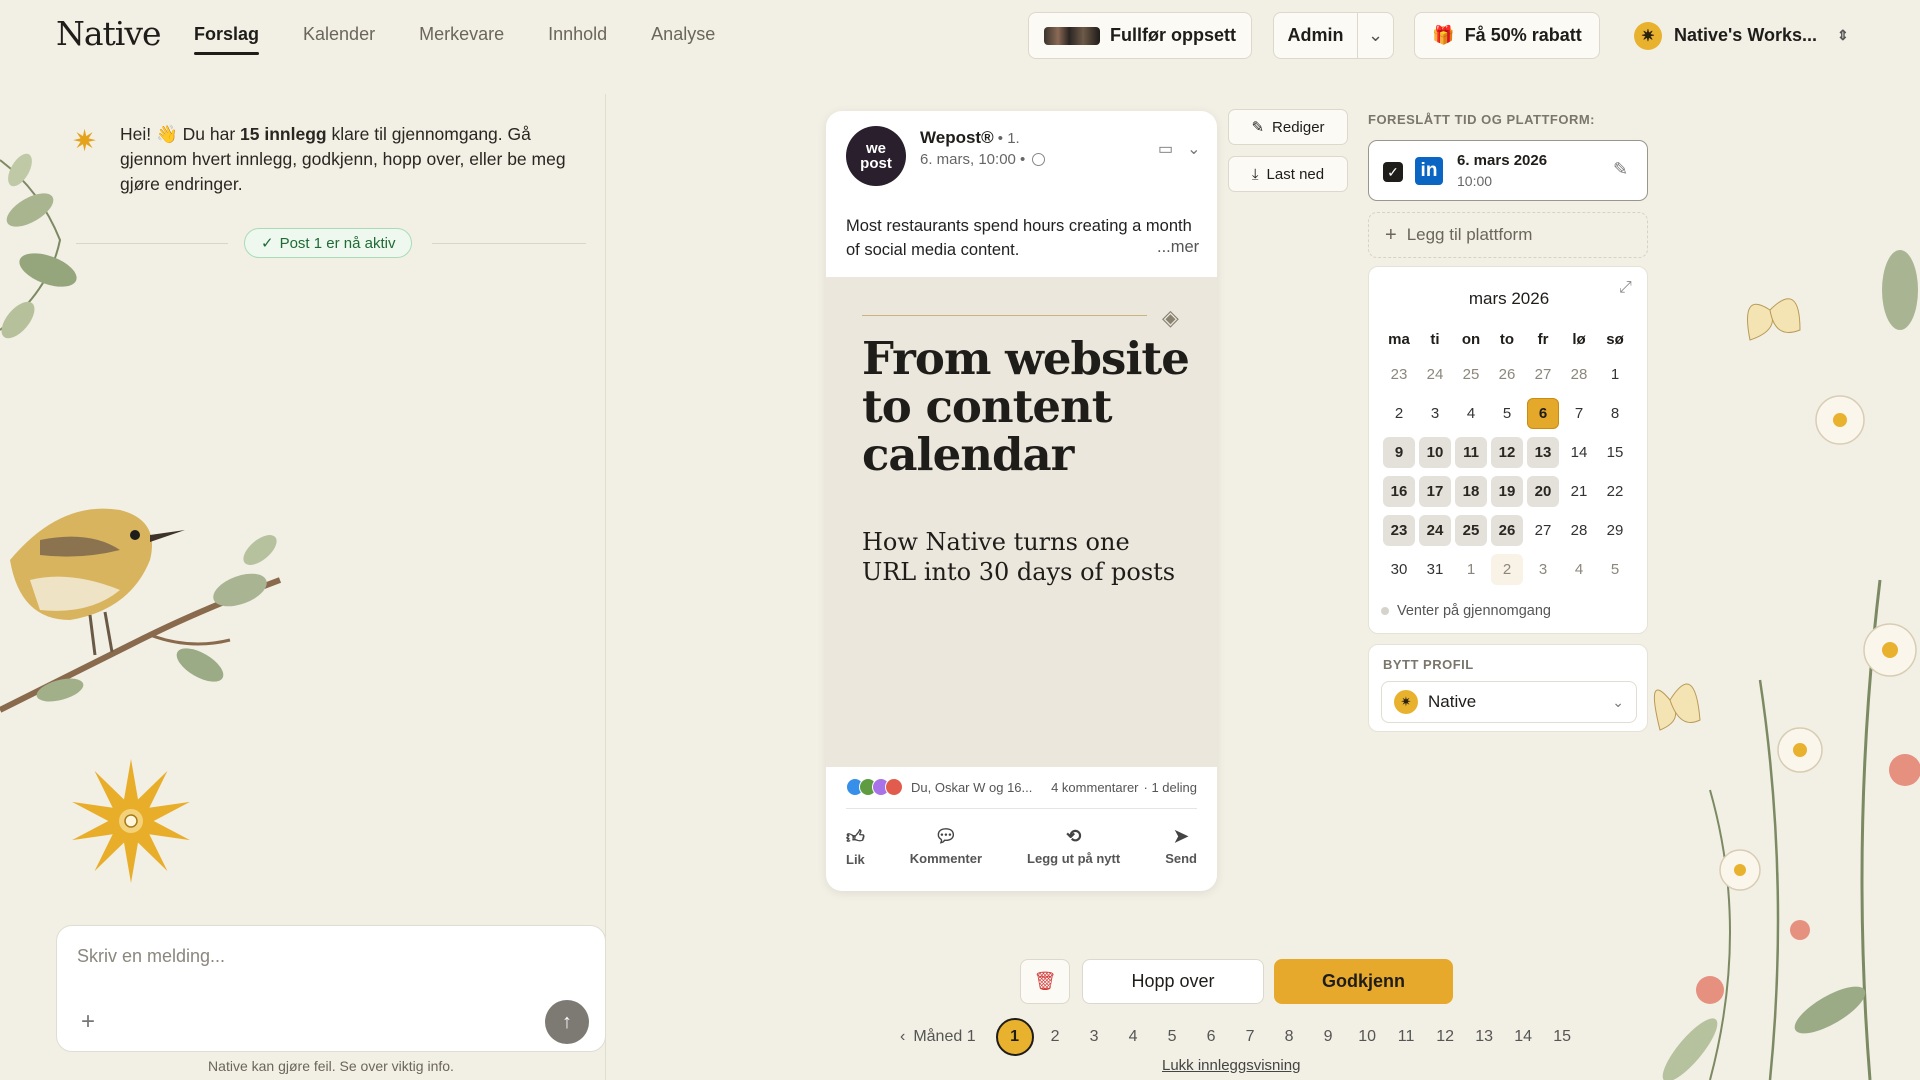  Describe the element at coordinates (1543, 413) in the screenshot. I see `calendar-day: 6` at that location.